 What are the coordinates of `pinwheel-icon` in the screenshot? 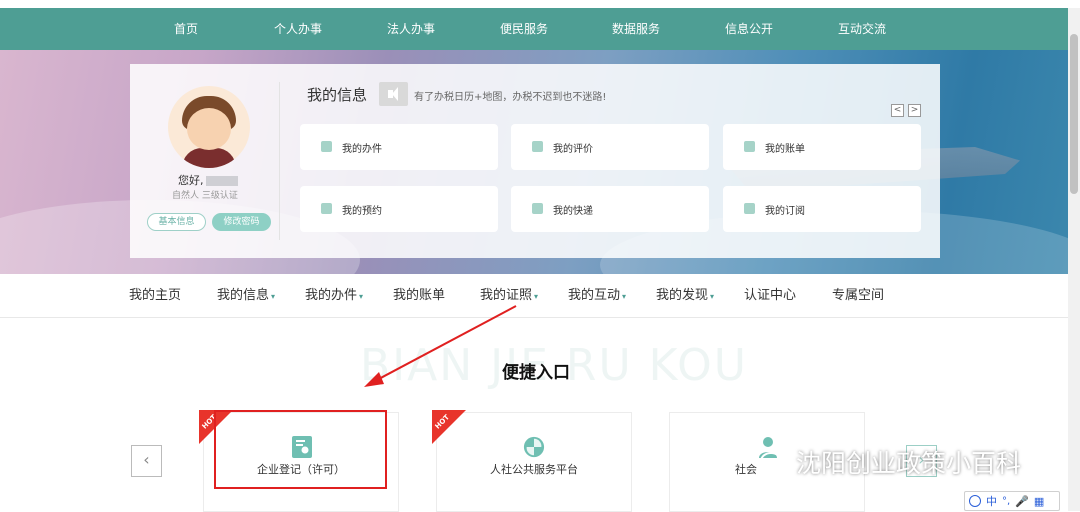 It's located at (534, 447).